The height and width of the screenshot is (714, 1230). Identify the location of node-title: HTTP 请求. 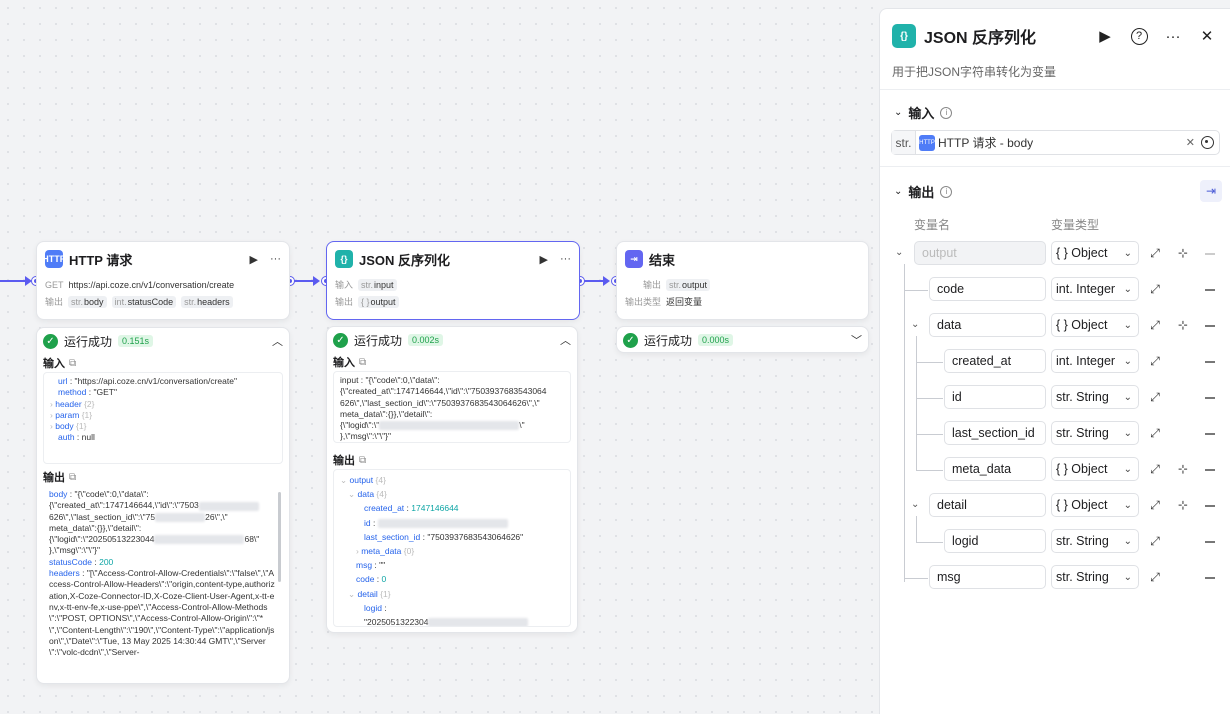
(101, 260).